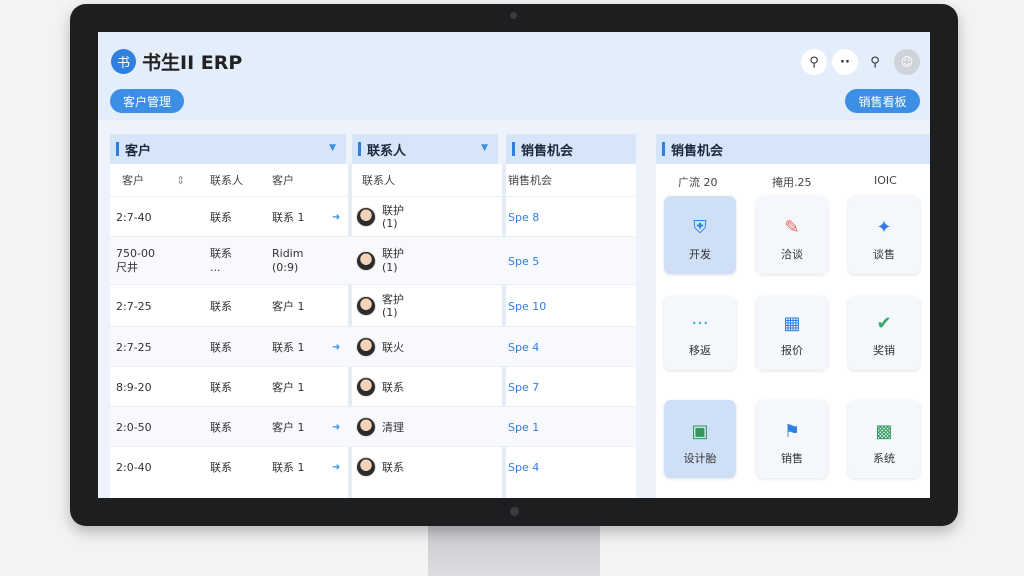 This screenshot has height=576, width=1024. Describe the element at coordinates (127, 267) in the screenshot. I see `row-date-sub: 尺井` at that location.